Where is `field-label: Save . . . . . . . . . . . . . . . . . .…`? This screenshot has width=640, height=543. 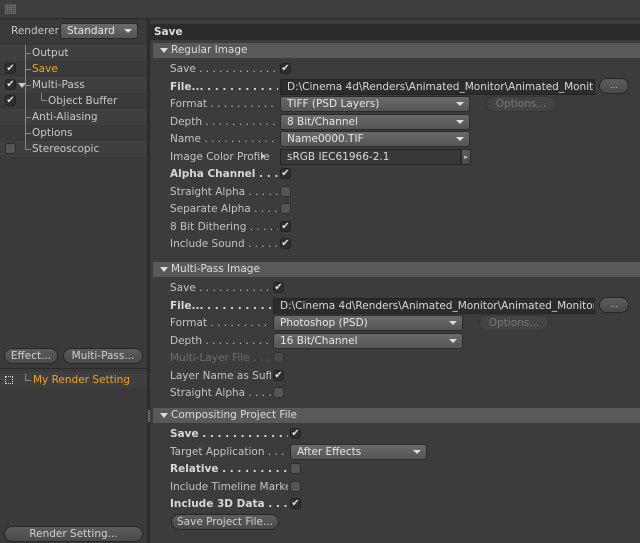 field-label: Save . . . . . . . . . . . . . . . . . .… is located at coordinates (224, 69).